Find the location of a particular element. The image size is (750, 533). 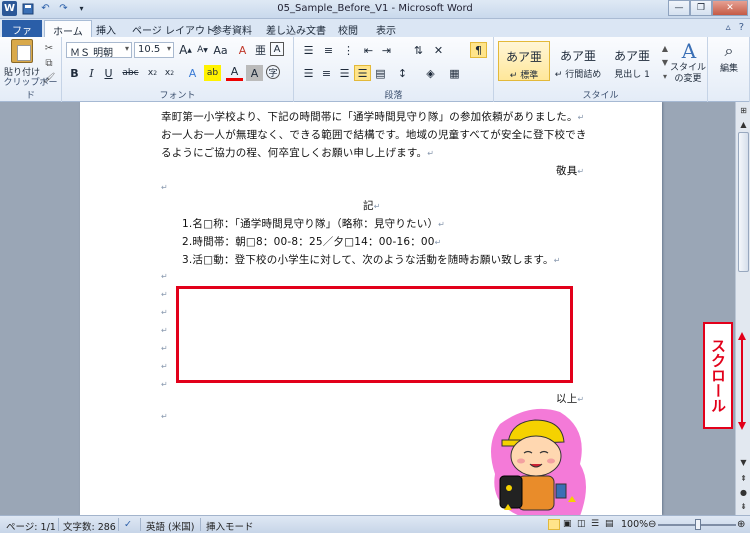

browse-object-icon: ● is located at coordinates (743, 492).